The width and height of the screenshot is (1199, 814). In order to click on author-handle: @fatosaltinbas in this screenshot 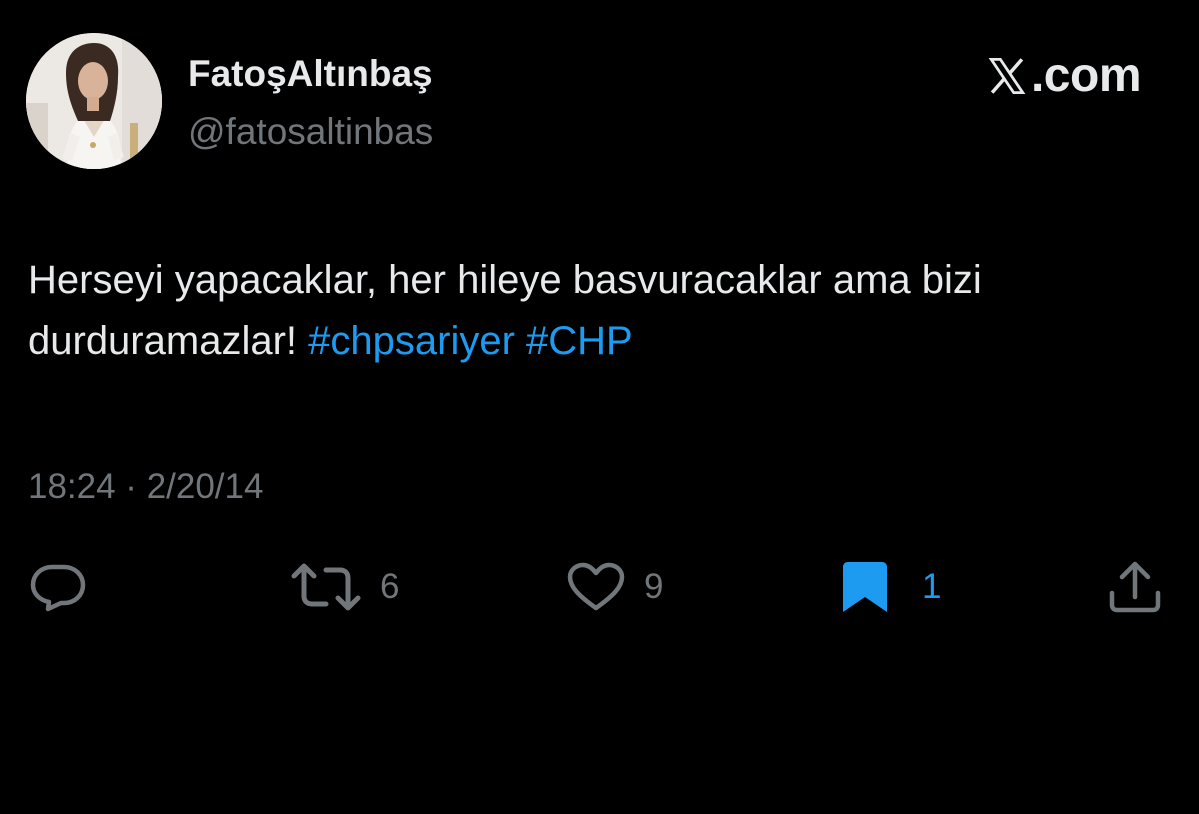, I will do `click(310, 132)`.